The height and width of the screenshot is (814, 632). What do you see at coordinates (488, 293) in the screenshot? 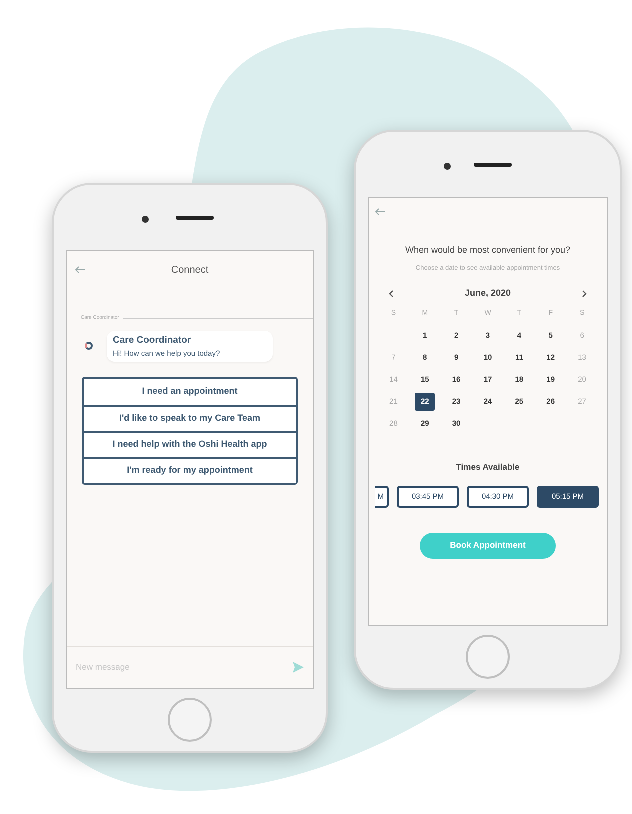
I see `month-label: June, 2020` at bounding box center [488, 293].